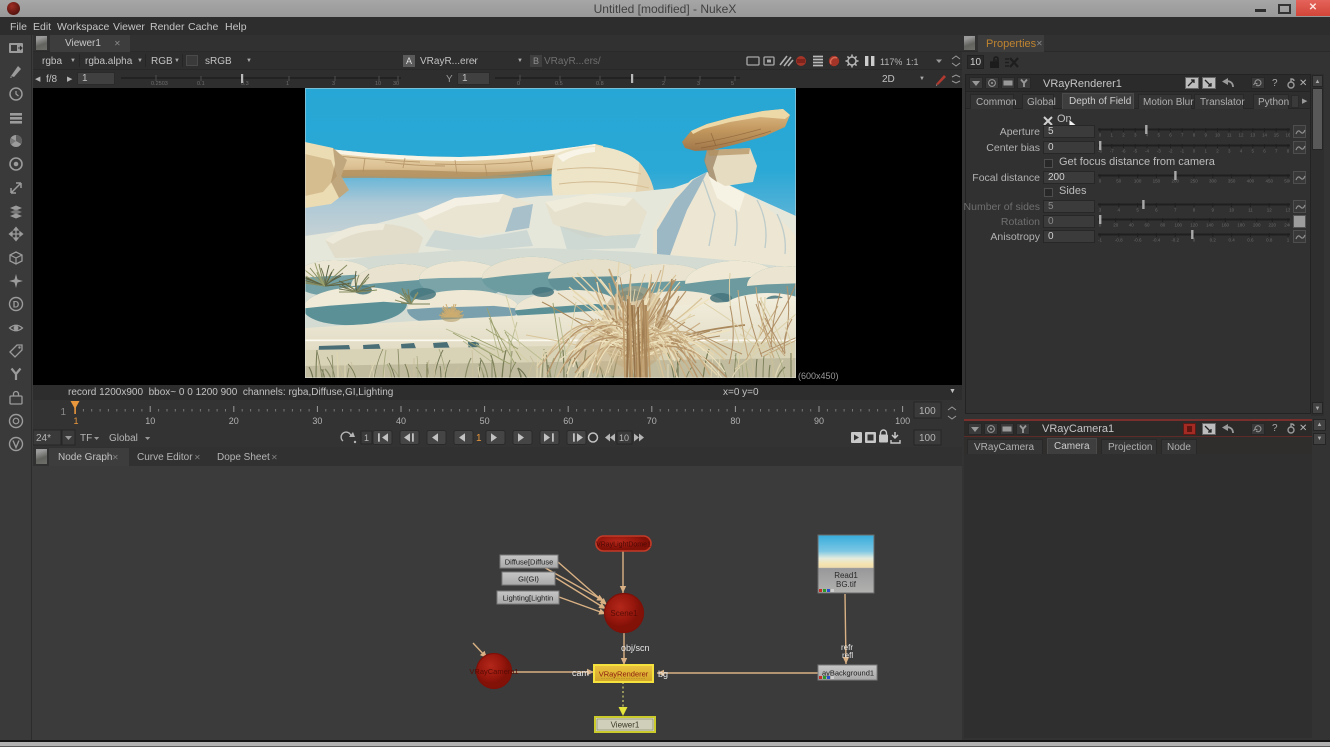 This screenshot has height=747, width=1330. Describe the element at coordinates (1170, 151) in the screenshot. I see `svg-text: -2` at that location.